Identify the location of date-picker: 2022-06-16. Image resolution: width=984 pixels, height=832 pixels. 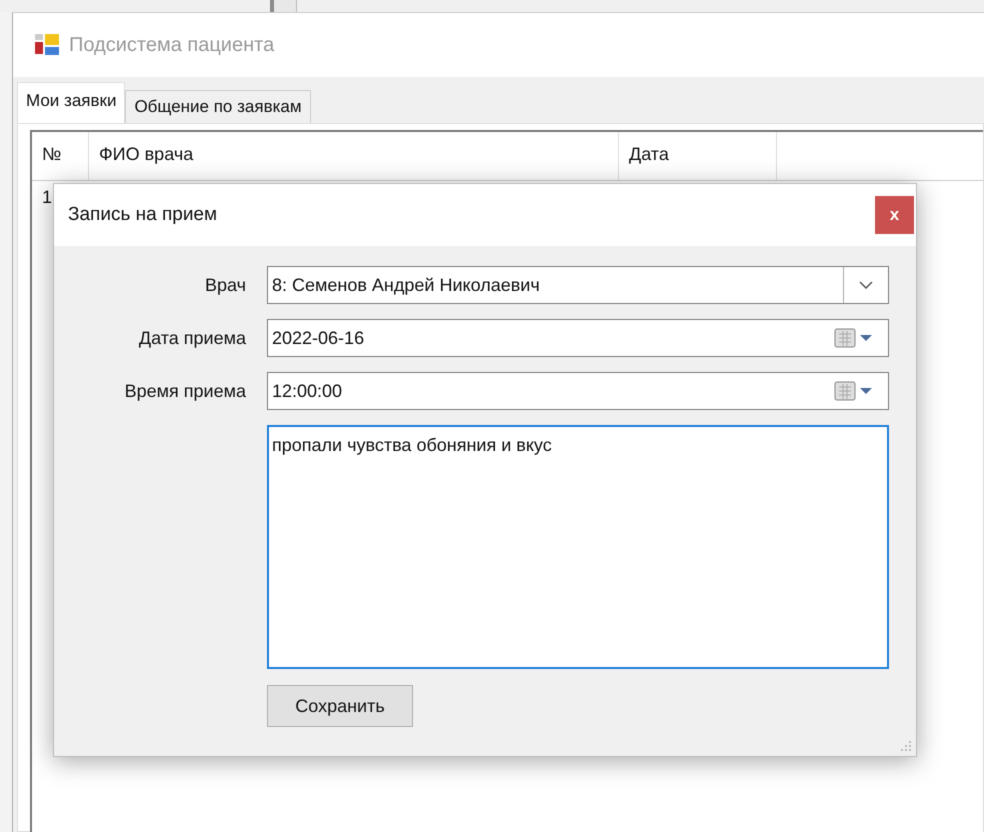
(578, 338).